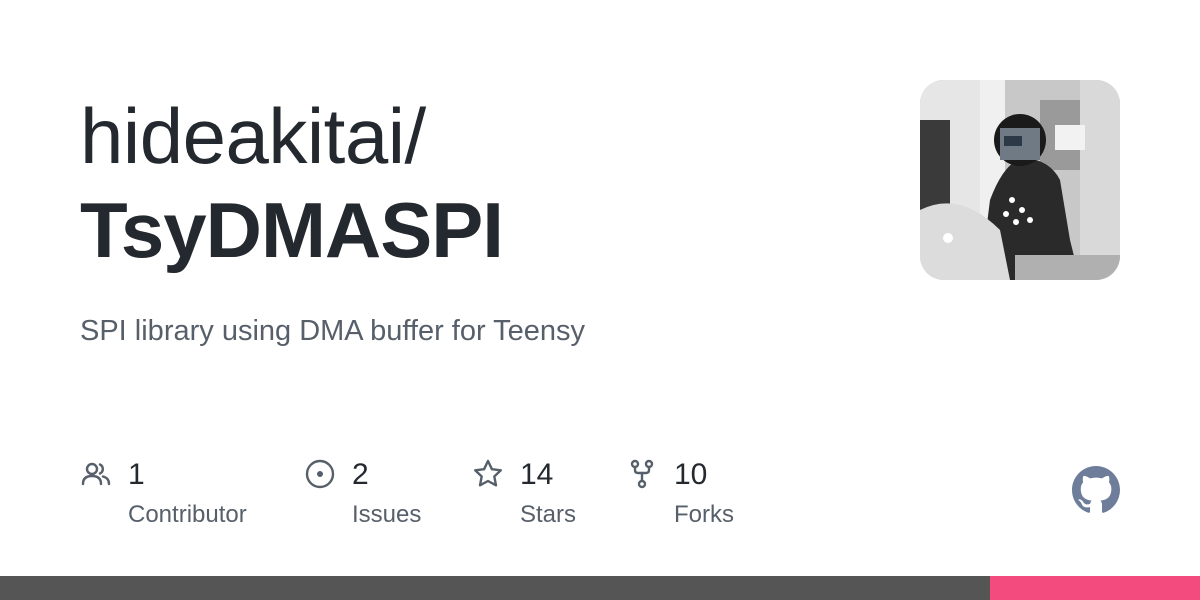 This screenshot has width=1200, height=600. Describe the element at coordinates (537, 474) in the screenshot. I see `stars-count: 14` at that location.